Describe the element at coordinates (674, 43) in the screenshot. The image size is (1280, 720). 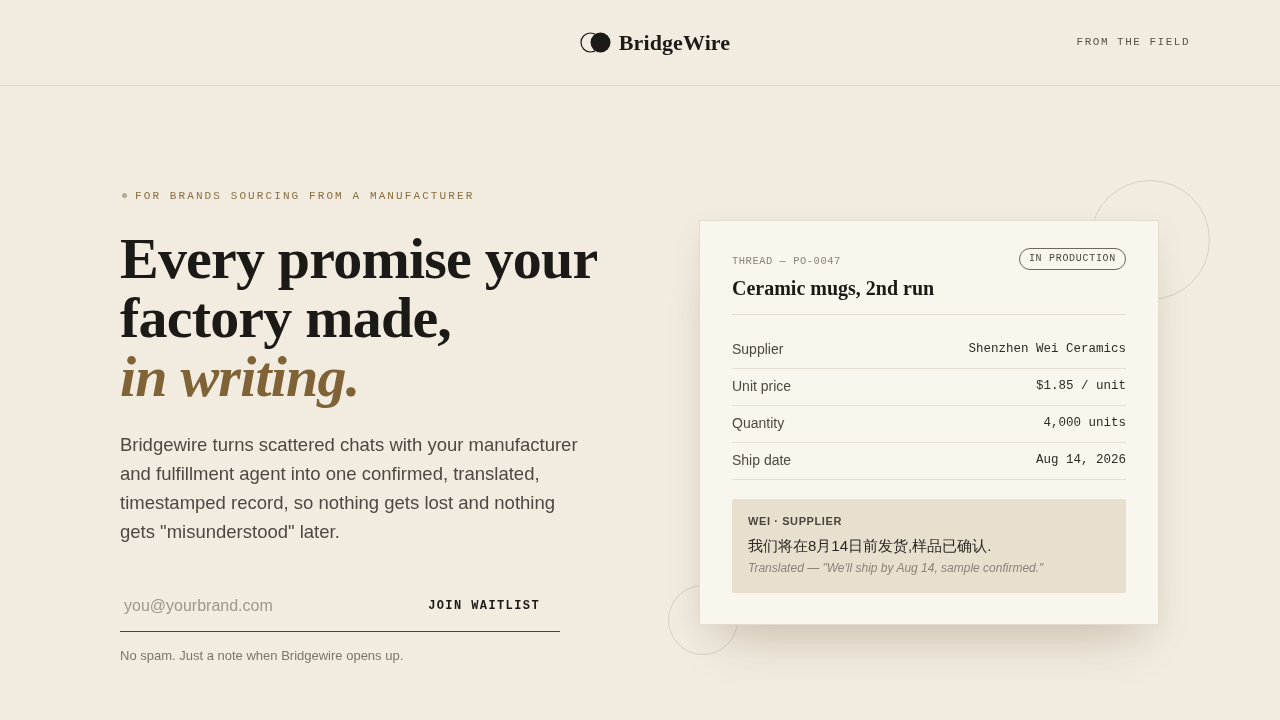
I see `brand-name: BridgeWire` at that location.